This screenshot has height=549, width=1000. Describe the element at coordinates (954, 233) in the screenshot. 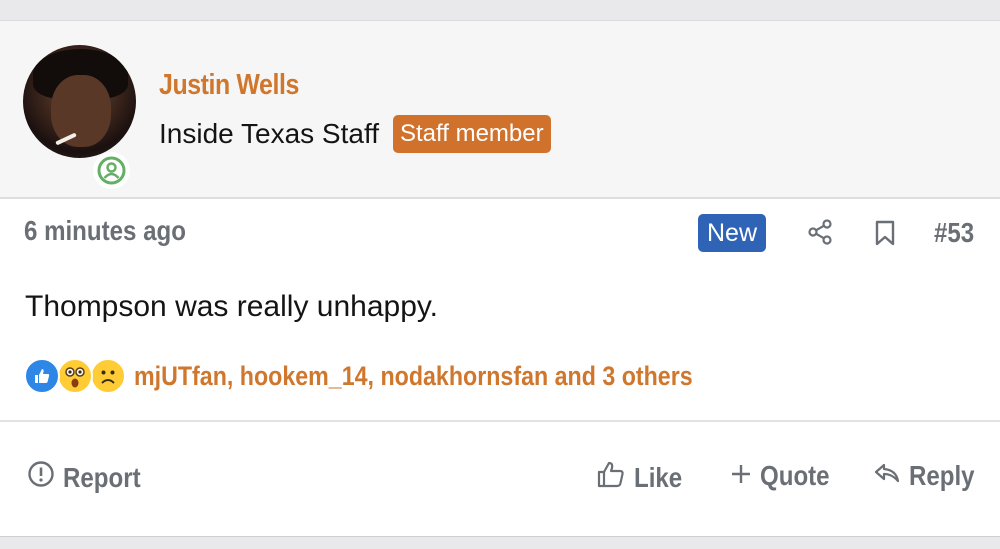

I see `post-number: #53` at that location.